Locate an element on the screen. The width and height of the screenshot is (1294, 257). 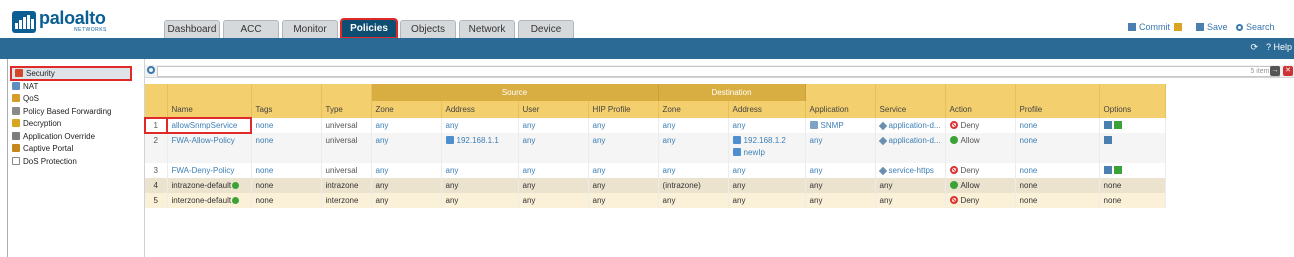
rule-name: intrazone-default is located at coordinates (209, 185).